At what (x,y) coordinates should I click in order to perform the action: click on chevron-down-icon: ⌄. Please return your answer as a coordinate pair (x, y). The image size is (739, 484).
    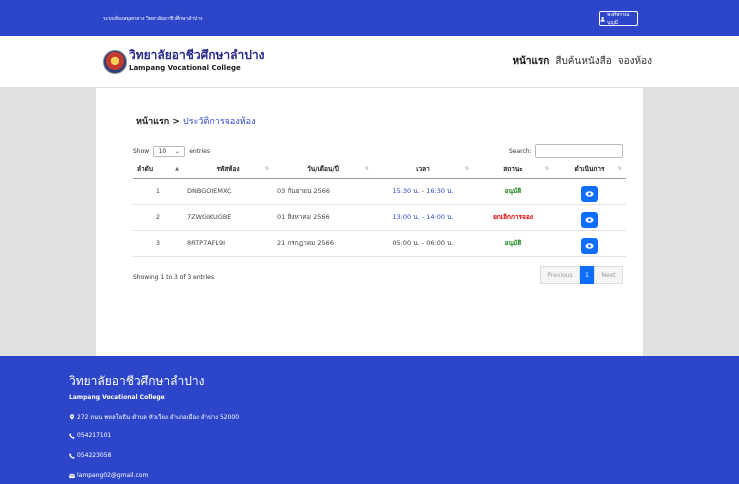
    Looking at the image, I should click on (177, 151).